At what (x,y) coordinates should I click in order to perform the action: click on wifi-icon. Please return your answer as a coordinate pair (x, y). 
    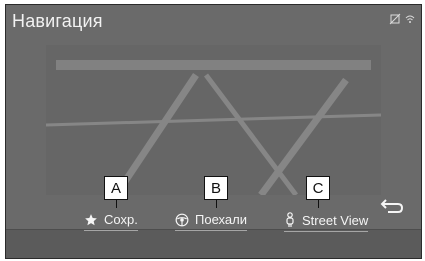
    Looking at the image, I should click on (410, 19).